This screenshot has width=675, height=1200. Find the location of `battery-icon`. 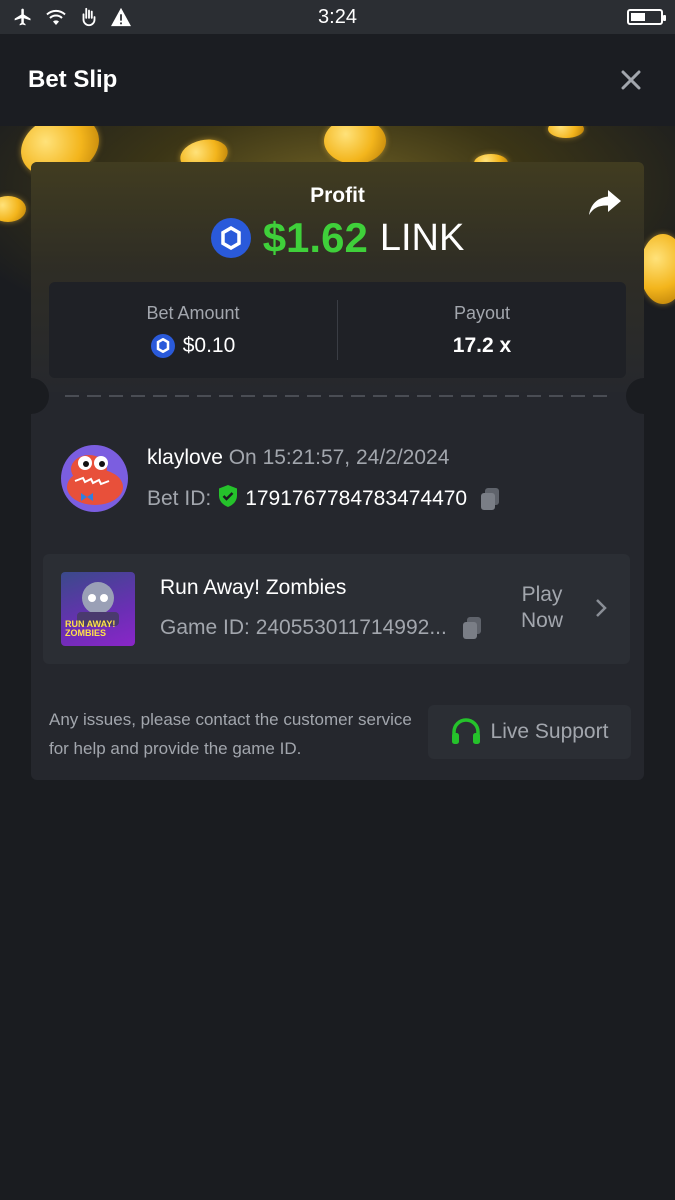

battery-icon is located at coordinates (646, 17).